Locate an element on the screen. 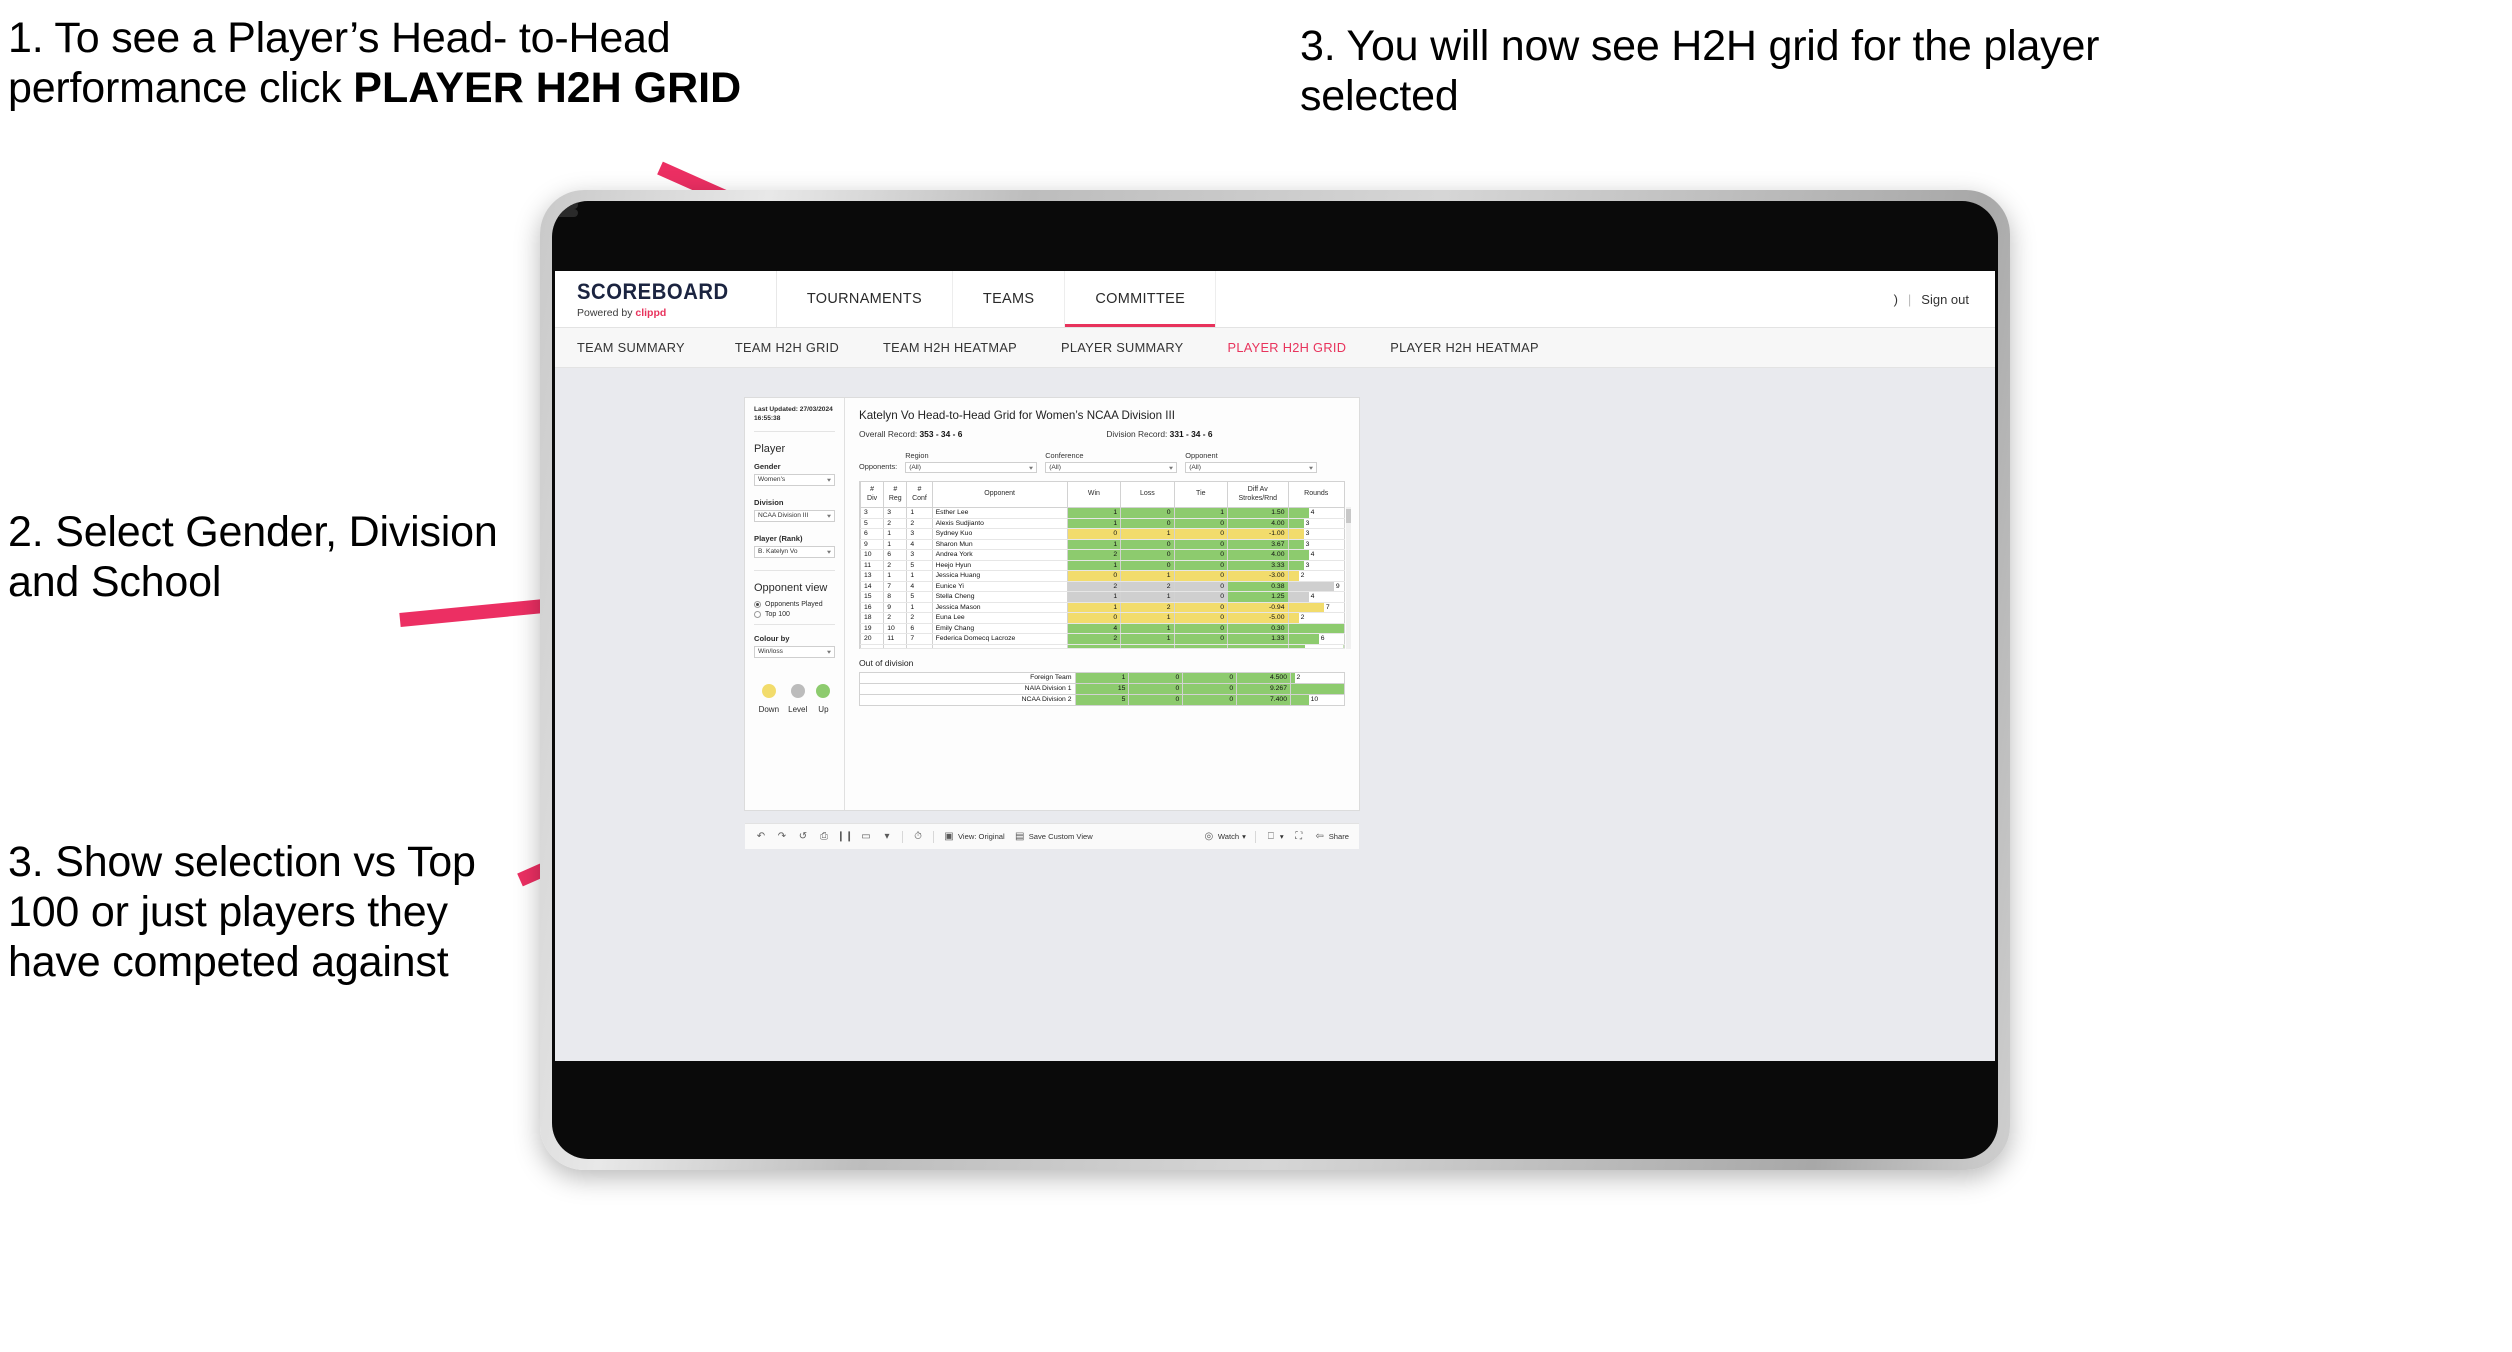  overall-record-label: Overall Record: is located at coordinates (888, 434).